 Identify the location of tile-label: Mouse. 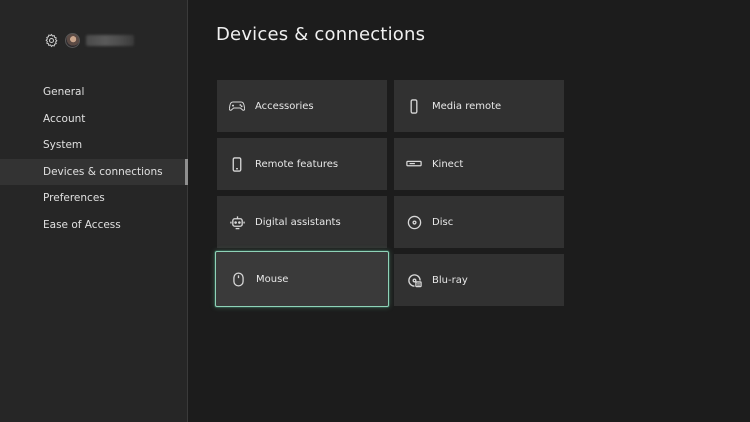
(272, 279).